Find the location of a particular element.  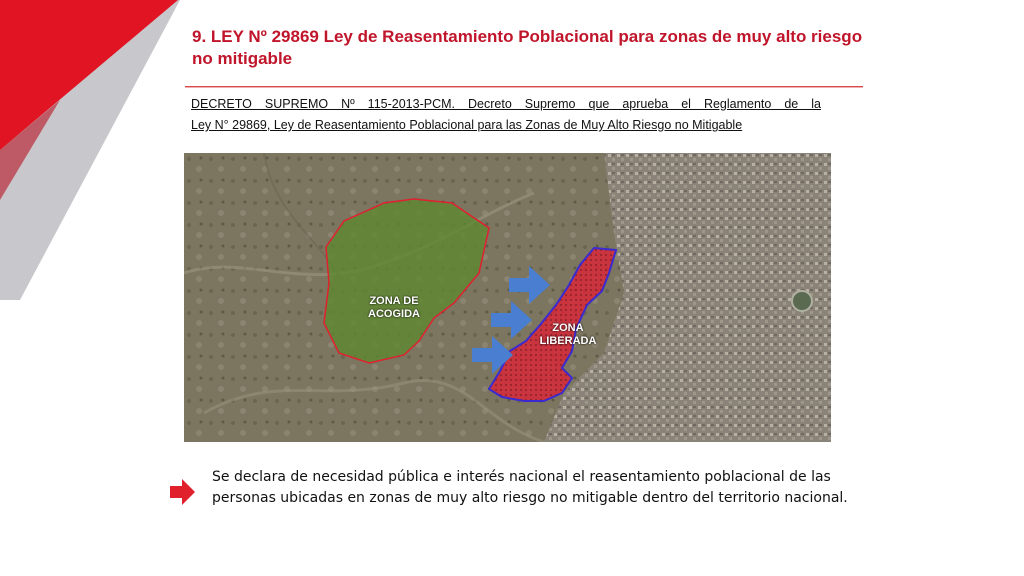

zona-liberada-label: ZONA LIBERADA is located at coordinates (568, 334).